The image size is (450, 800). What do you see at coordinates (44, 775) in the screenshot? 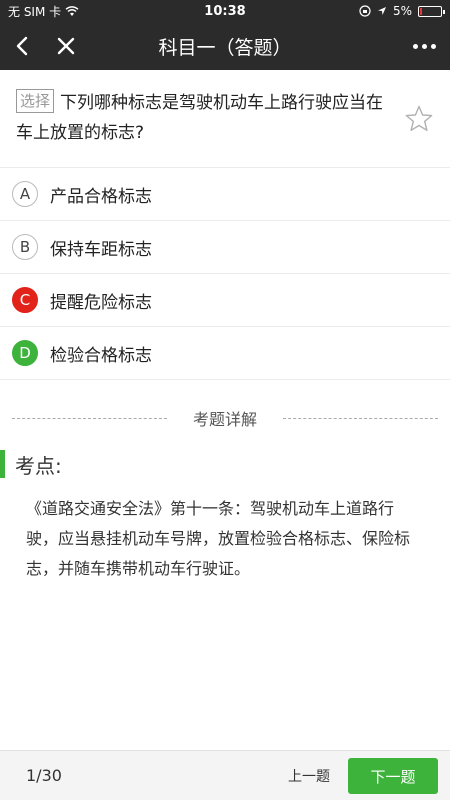
I see `page-counter: 1/30` at bounding box center [44, 775].